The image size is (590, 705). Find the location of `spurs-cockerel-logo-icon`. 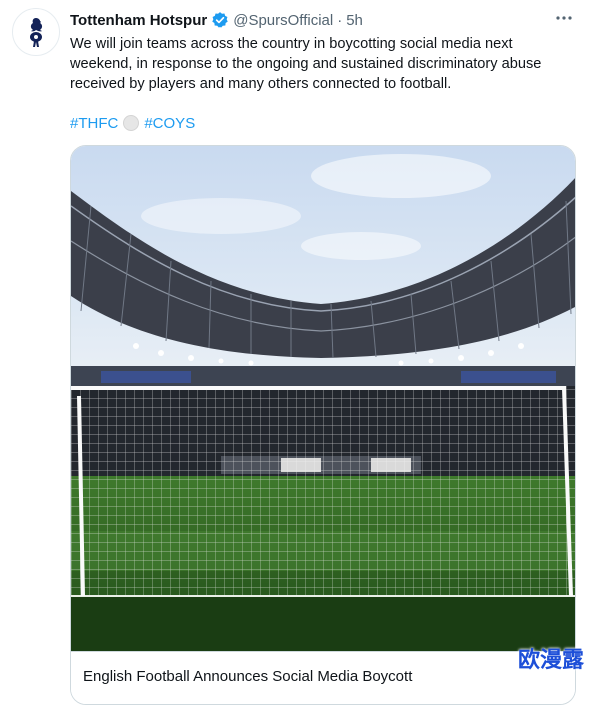

spurs-cockerel-logo-icon is located at coordinates (36, 32).